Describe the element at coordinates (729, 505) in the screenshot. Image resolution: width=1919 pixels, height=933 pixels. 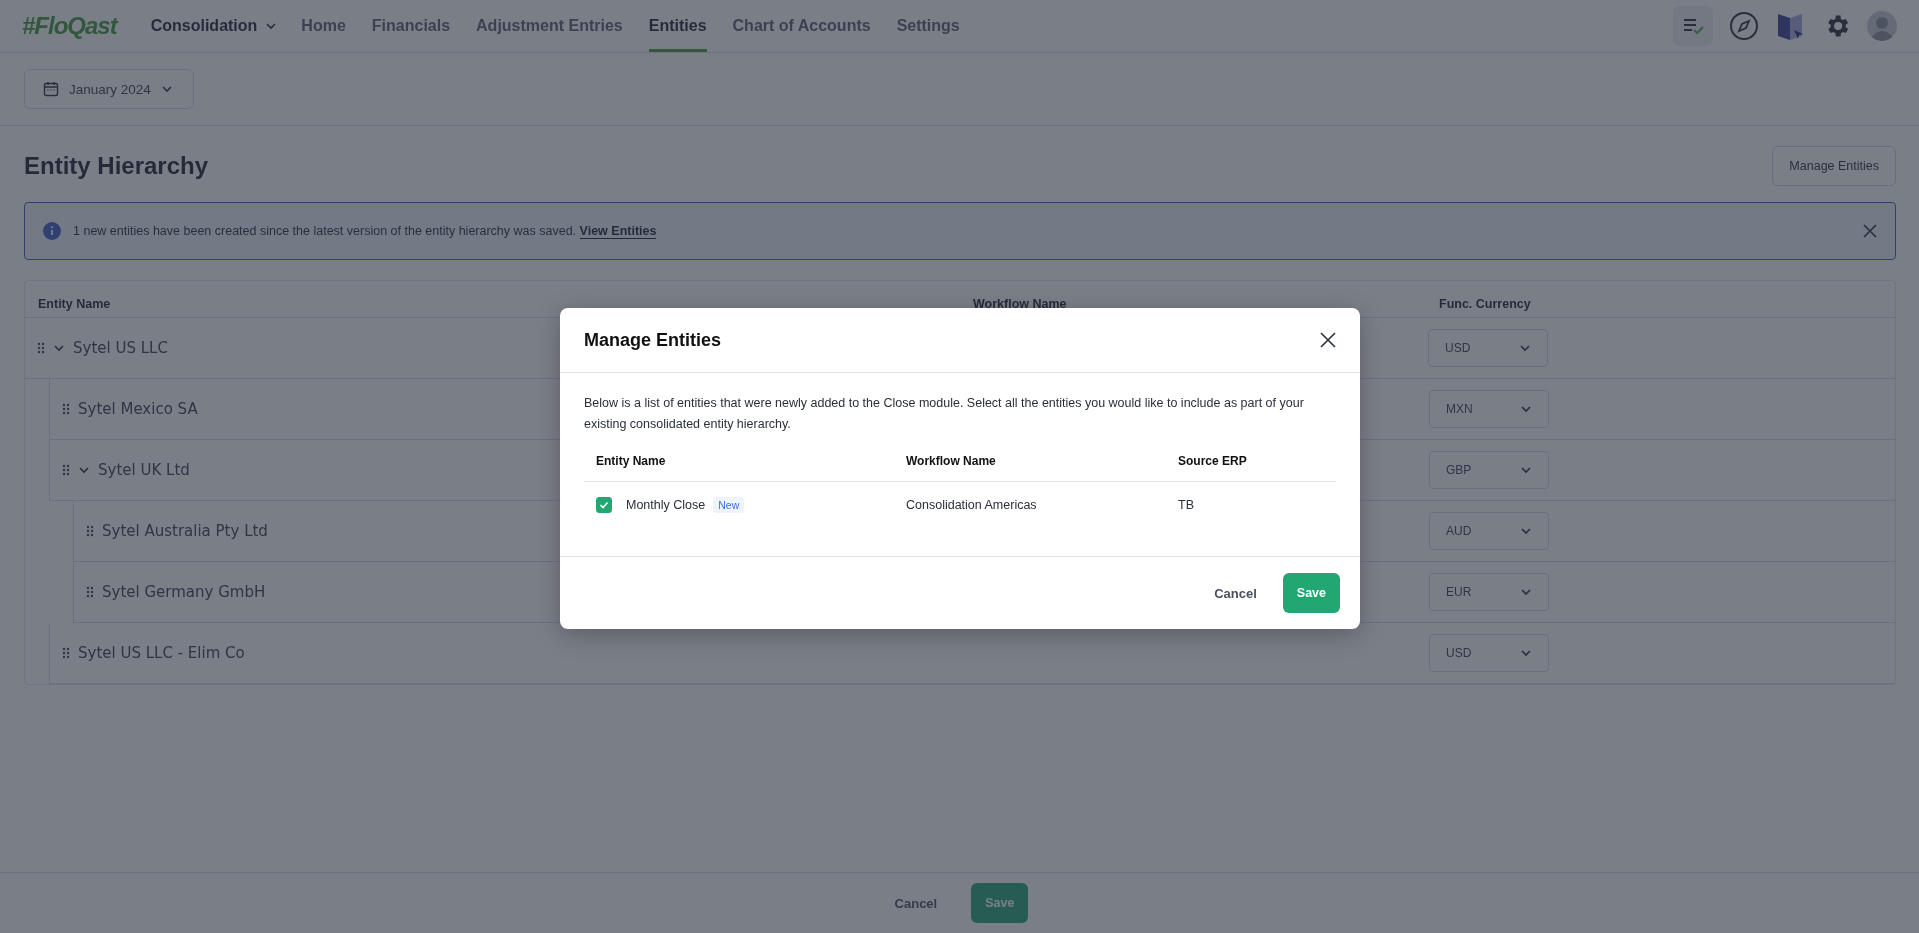
I see `new-badge: New` at that location.